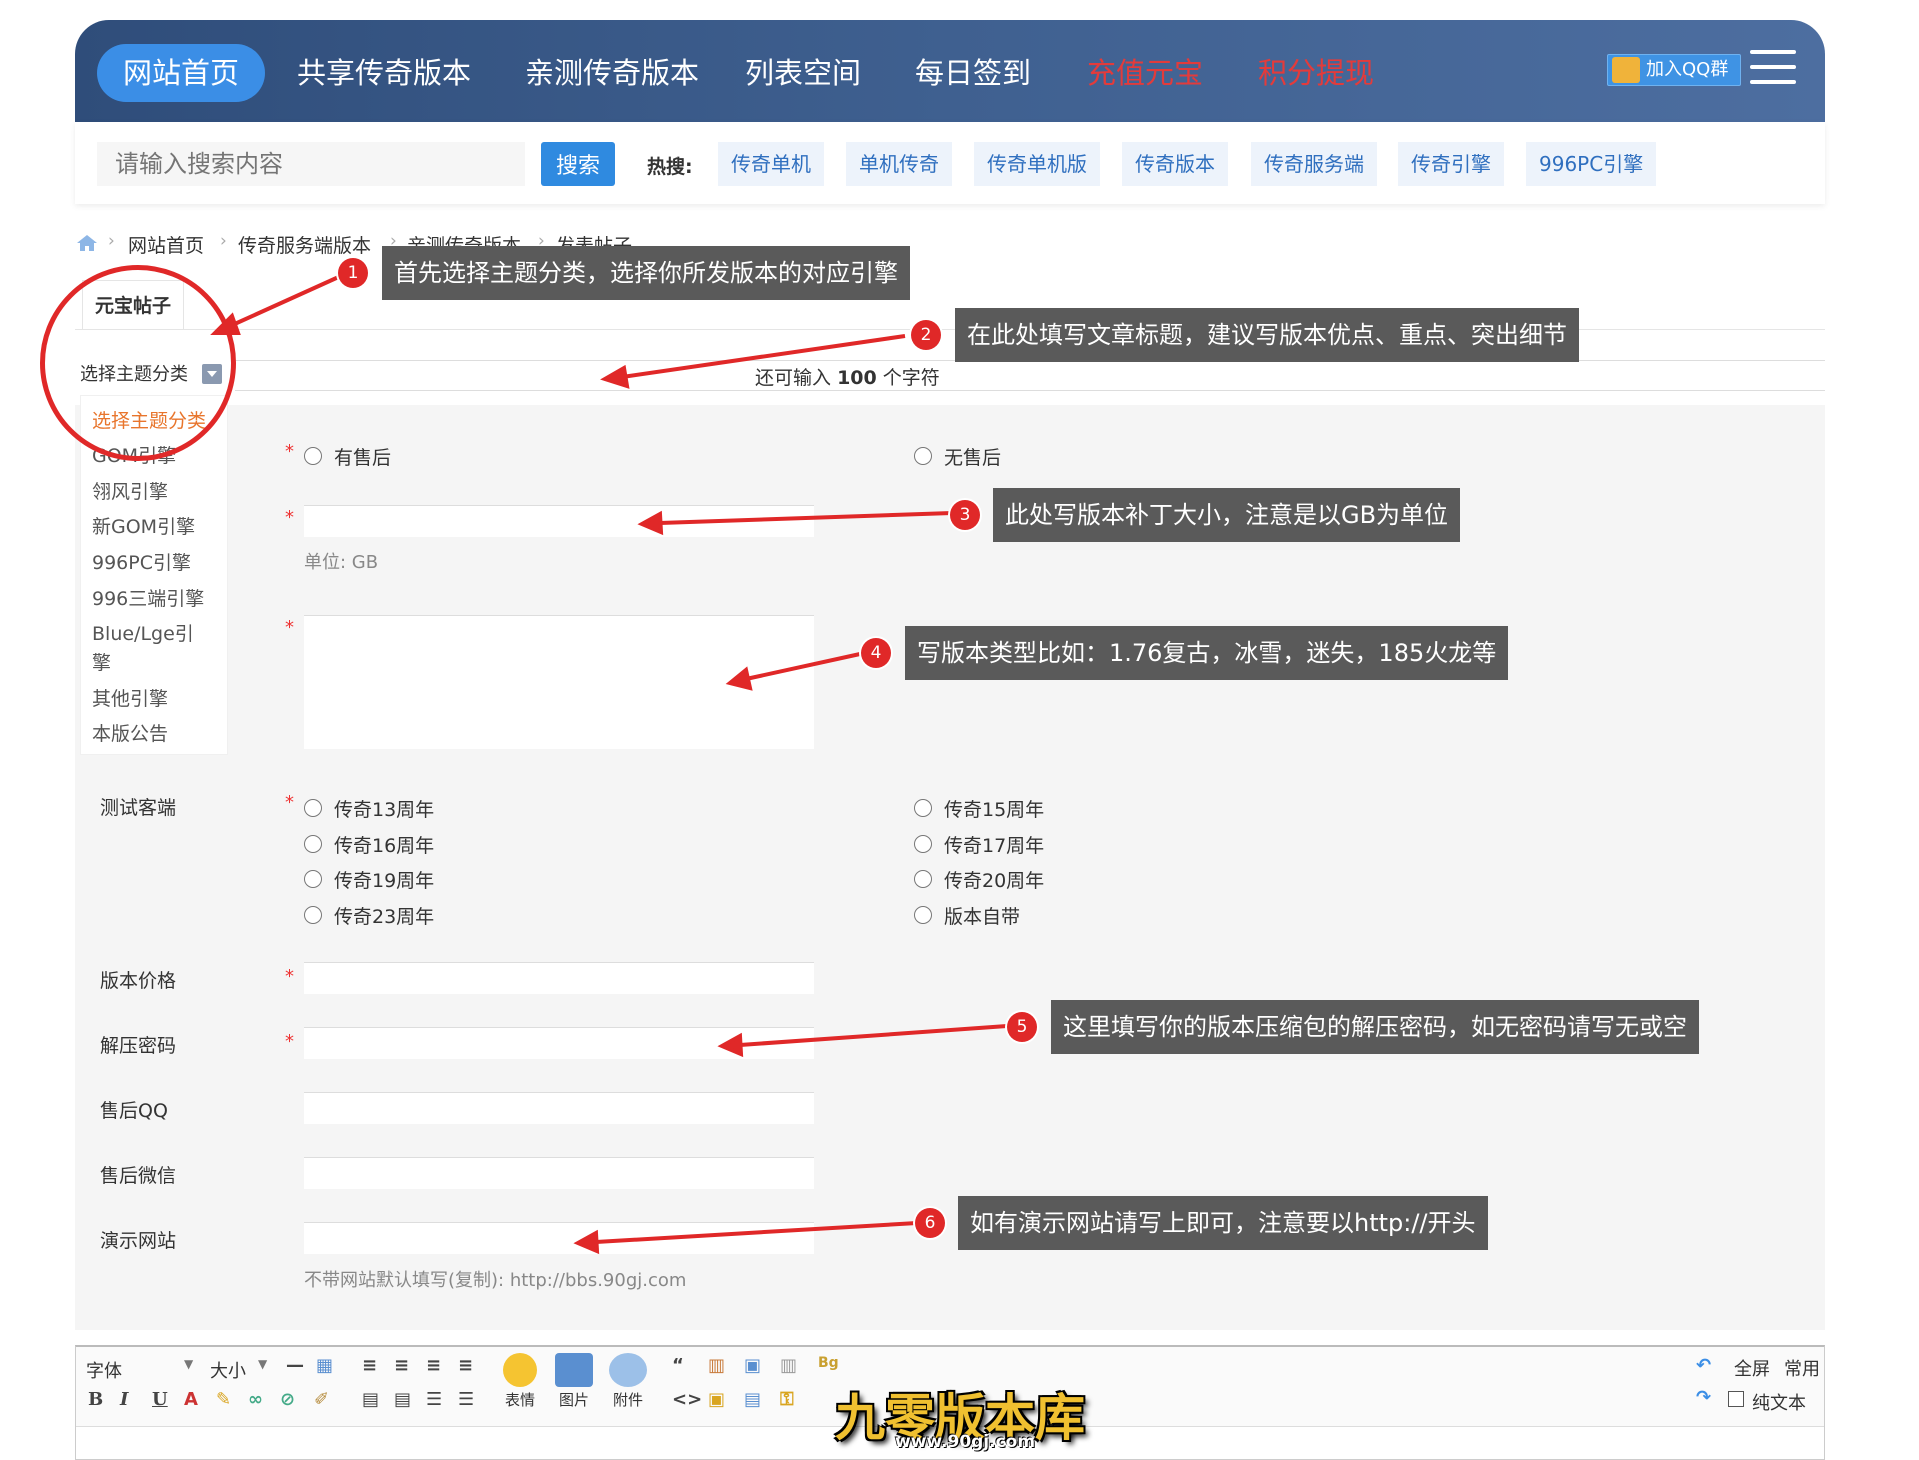 Image resolution: width=1919 pixels, height=1460 pixels. I want to click on fullscreen-button: 全屏, so click(1752, 1368).